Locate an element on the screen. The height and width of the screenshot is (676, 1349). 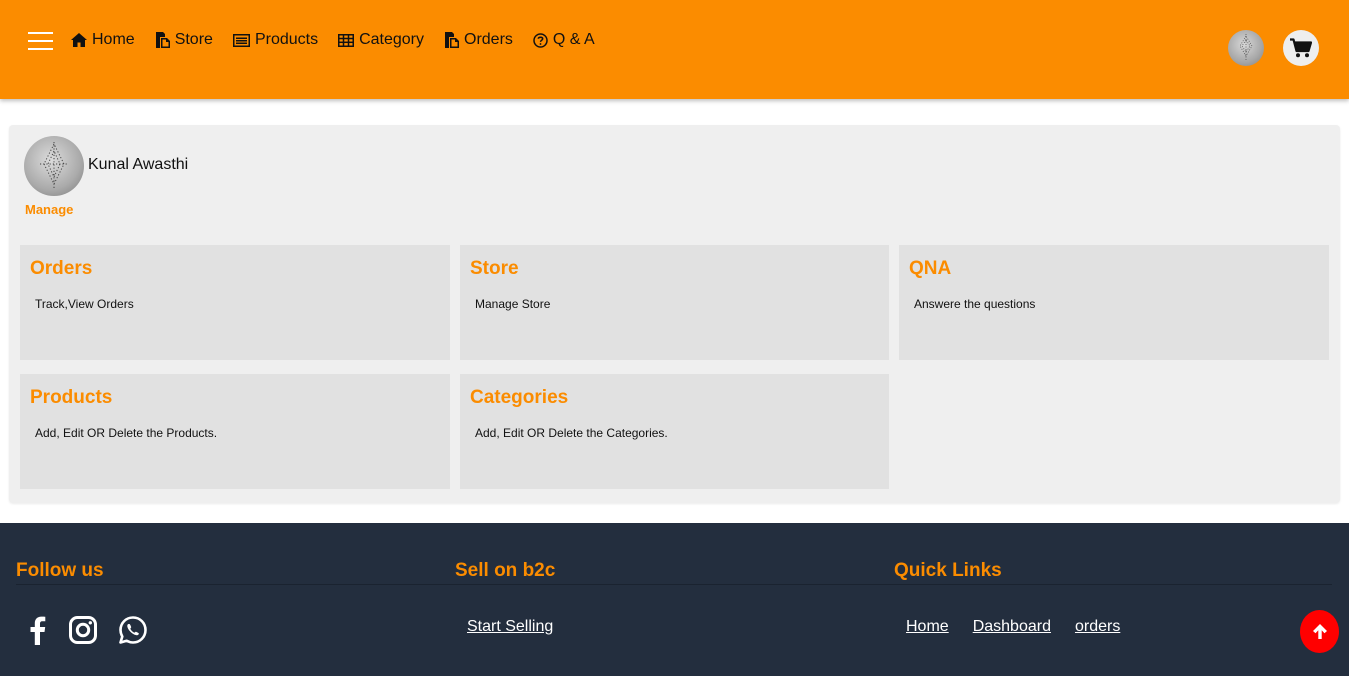
nav-label-home: Home is located at coordinates (113, 39).